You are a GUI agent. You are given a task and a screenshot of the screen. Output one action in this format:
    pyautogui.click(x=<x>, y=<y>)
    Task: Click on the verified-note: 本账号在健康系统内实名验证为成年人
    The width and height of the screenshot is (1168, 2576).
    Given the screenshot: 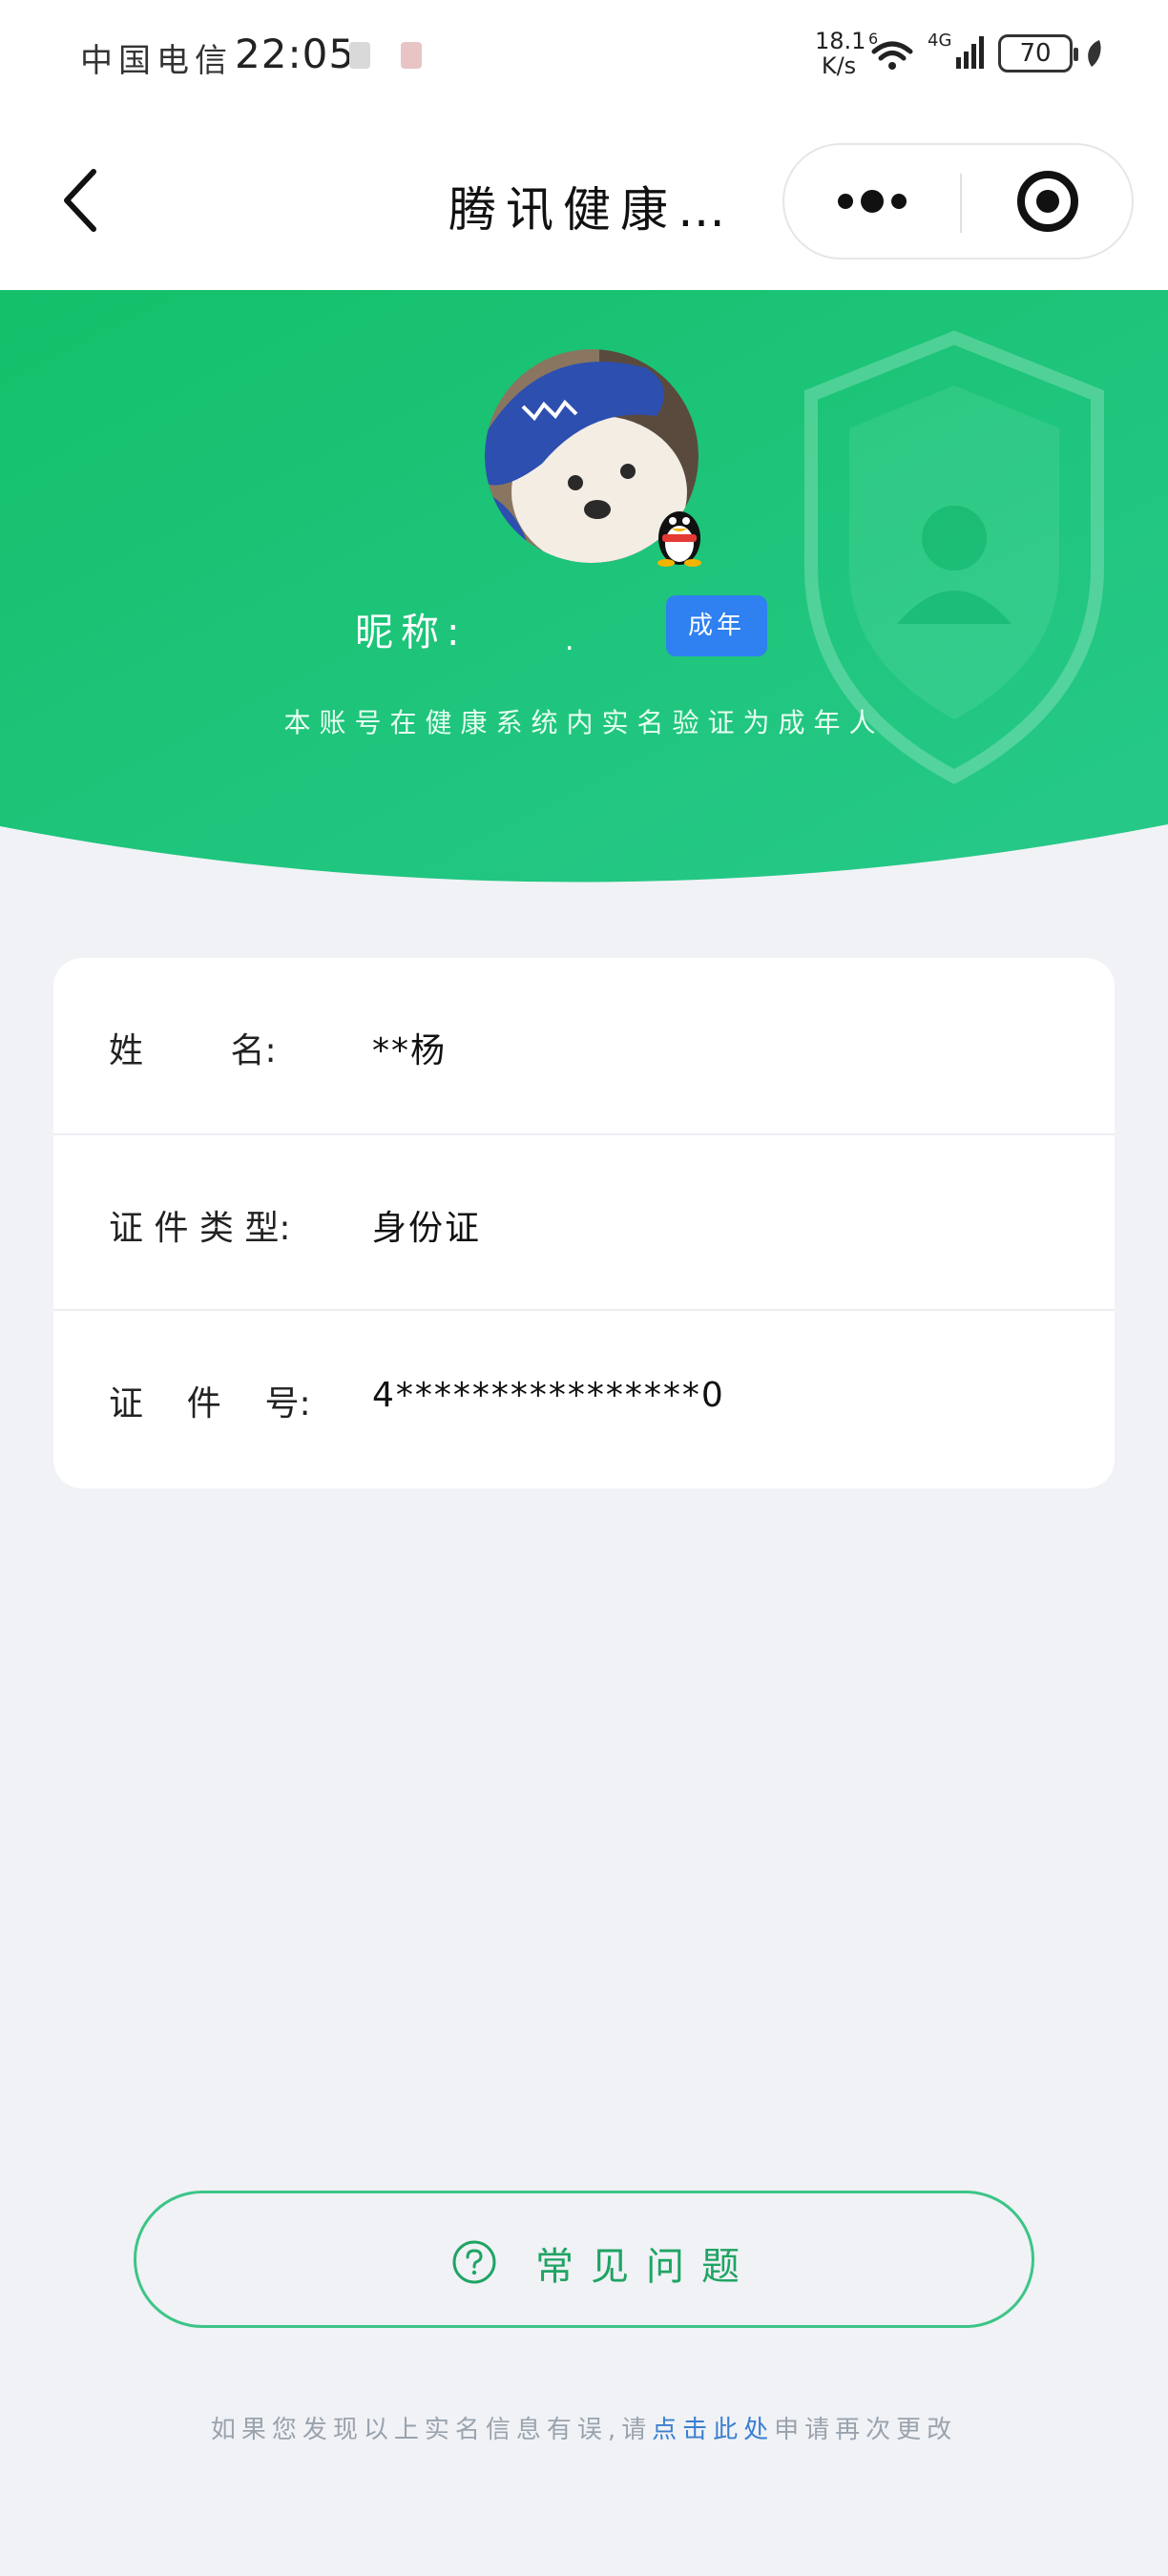 What is the action you would take?
    pyautogui.click(x=584, y=722)
    